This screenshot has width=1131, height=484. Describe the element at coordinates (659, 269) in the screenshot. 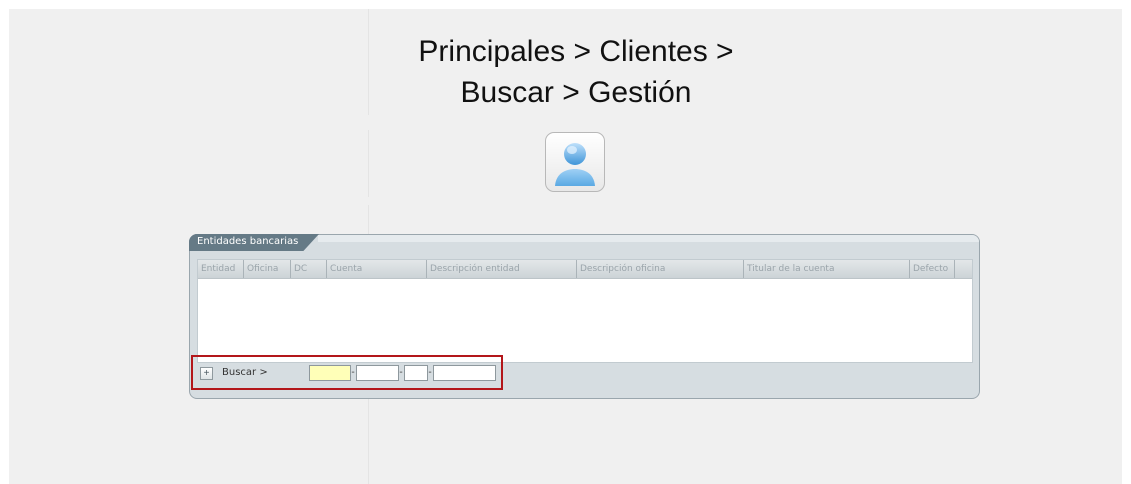

I see `column-header-descripcion-oficina: Descripción oficina` at that location.